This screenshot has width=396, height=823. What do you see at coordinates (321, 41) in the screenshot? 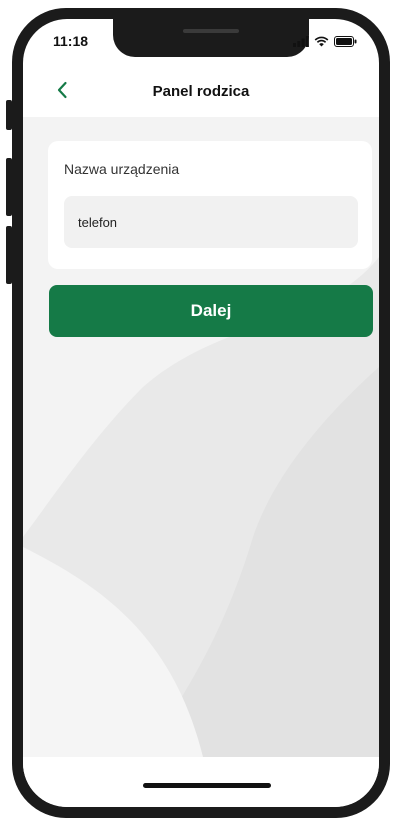
I see `wifi-icon` at bounding box center [321, 41].